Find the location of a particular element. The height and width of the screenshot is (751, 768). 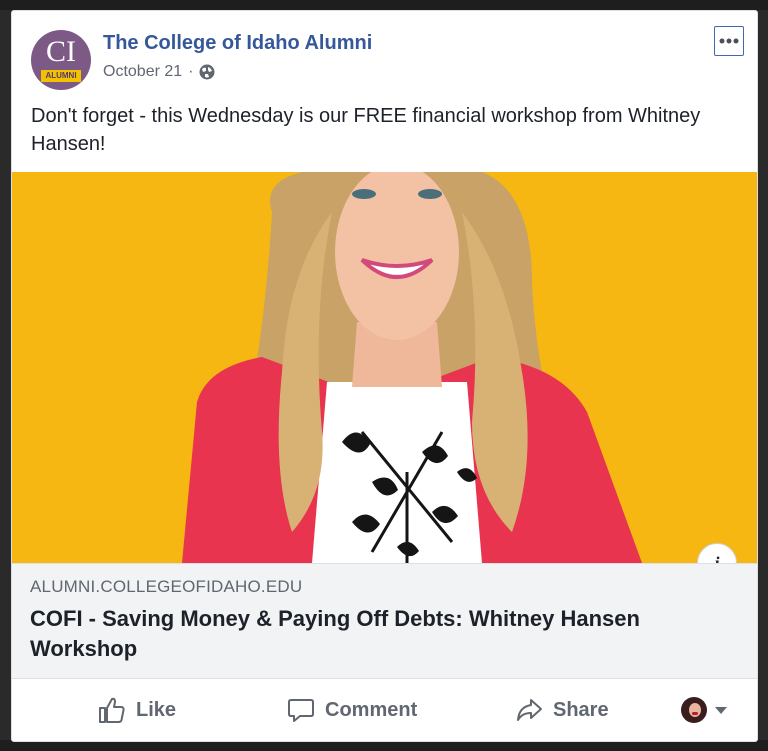

link-domain: ALUMNI.COLLEGEOFIDAHO.EDU is located at coordinates (166, 586).